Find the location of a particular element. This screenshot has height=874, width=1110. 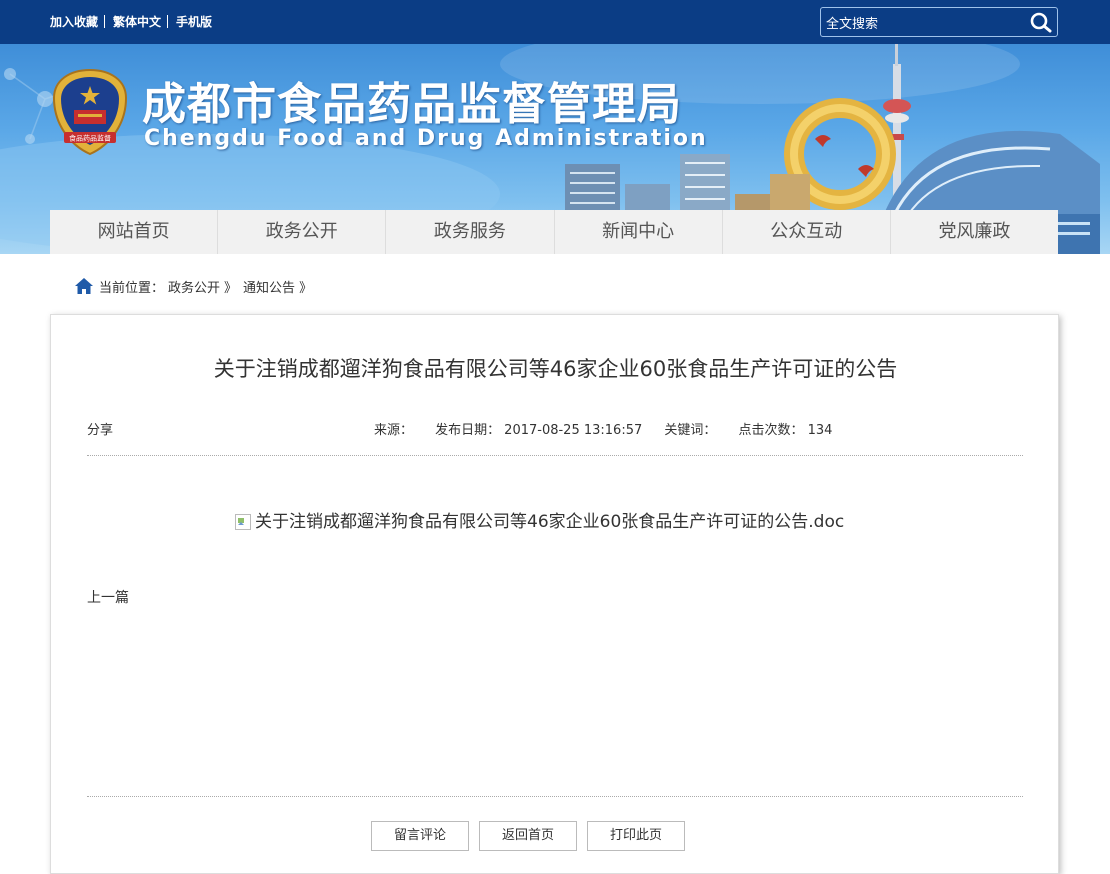

emblem-text: 食品药品监督 is located at coordinates (90, 138).